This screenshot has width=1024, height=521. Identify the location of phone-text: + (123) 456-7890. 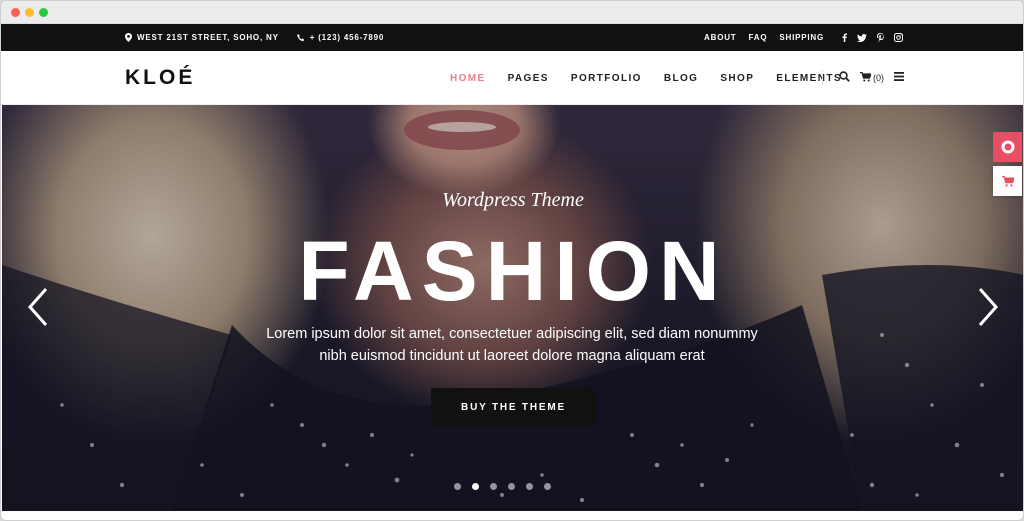
(347, 37).